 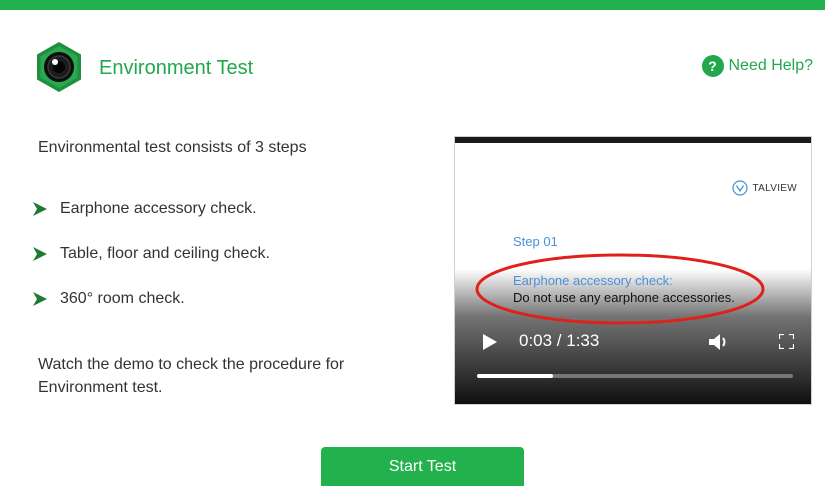 I want to click on need-help-link: ? Need Help?, so click(x=757, y=66).